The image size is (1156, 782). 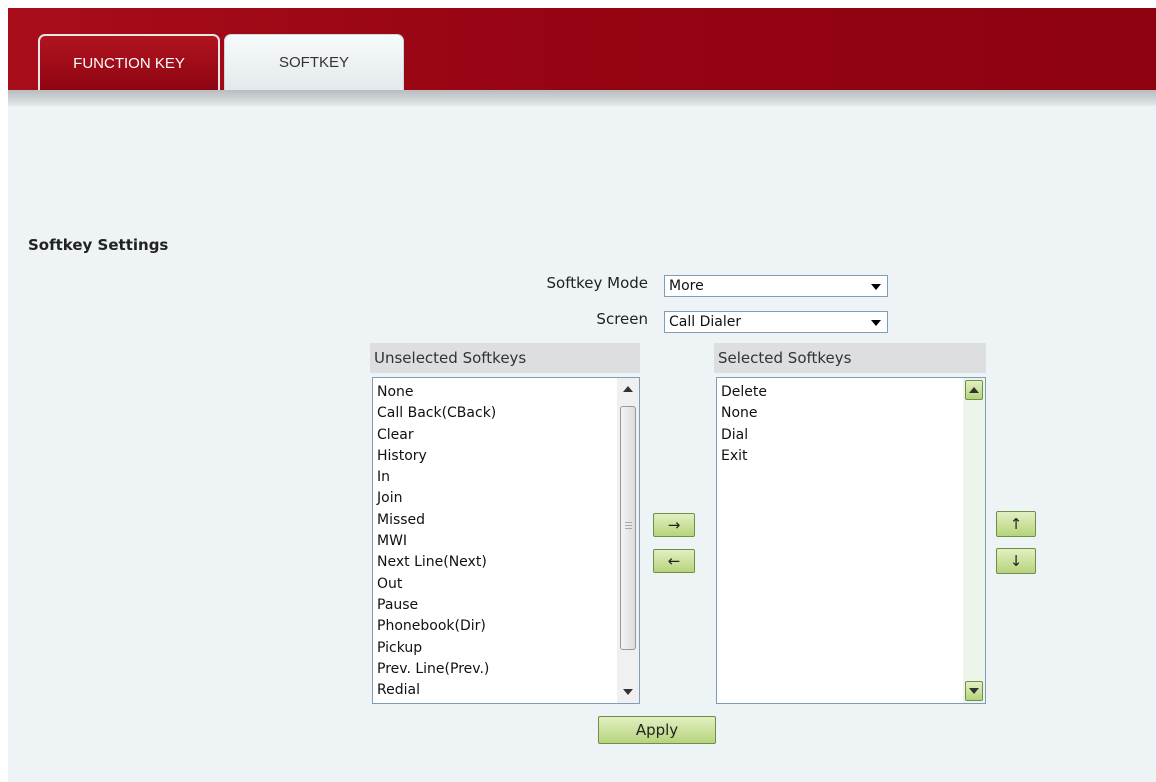 I want to click on arrow-right-icon: →, so click(x=674, y=524).